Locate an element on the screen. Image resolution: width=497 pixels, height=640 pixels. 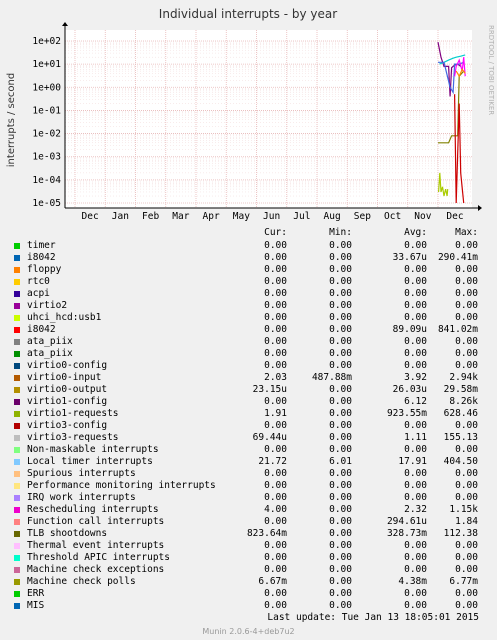
y-axis-label: interrupts / second is located at coordinates (11, 120).